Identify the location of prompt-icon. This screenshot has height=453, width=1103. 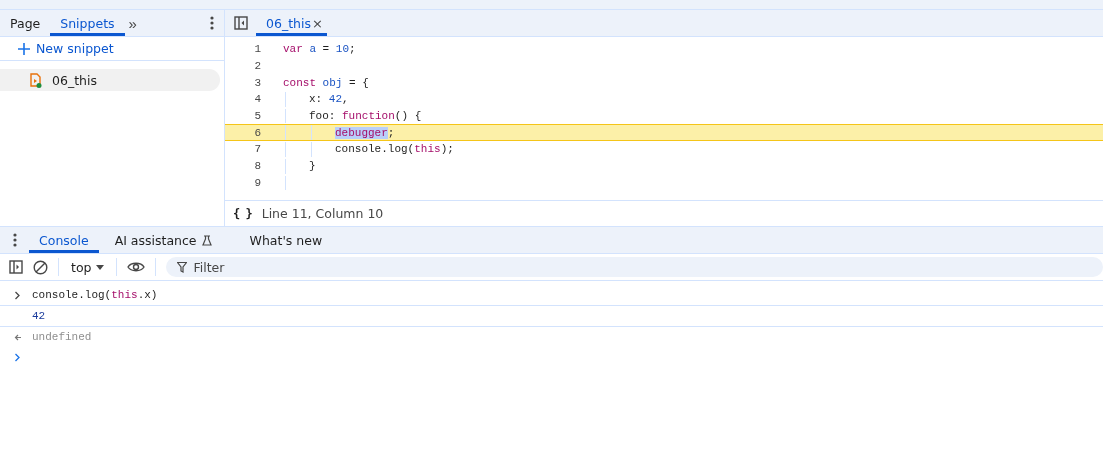
(17, 357).